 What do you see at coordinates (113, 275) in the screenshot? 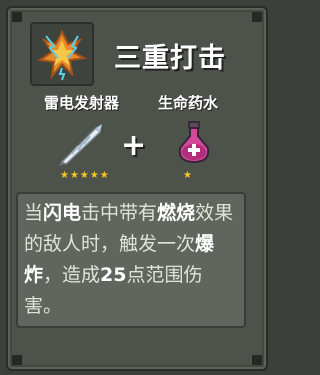
I see `damage-value: 25` at bounding box center [113, 275].